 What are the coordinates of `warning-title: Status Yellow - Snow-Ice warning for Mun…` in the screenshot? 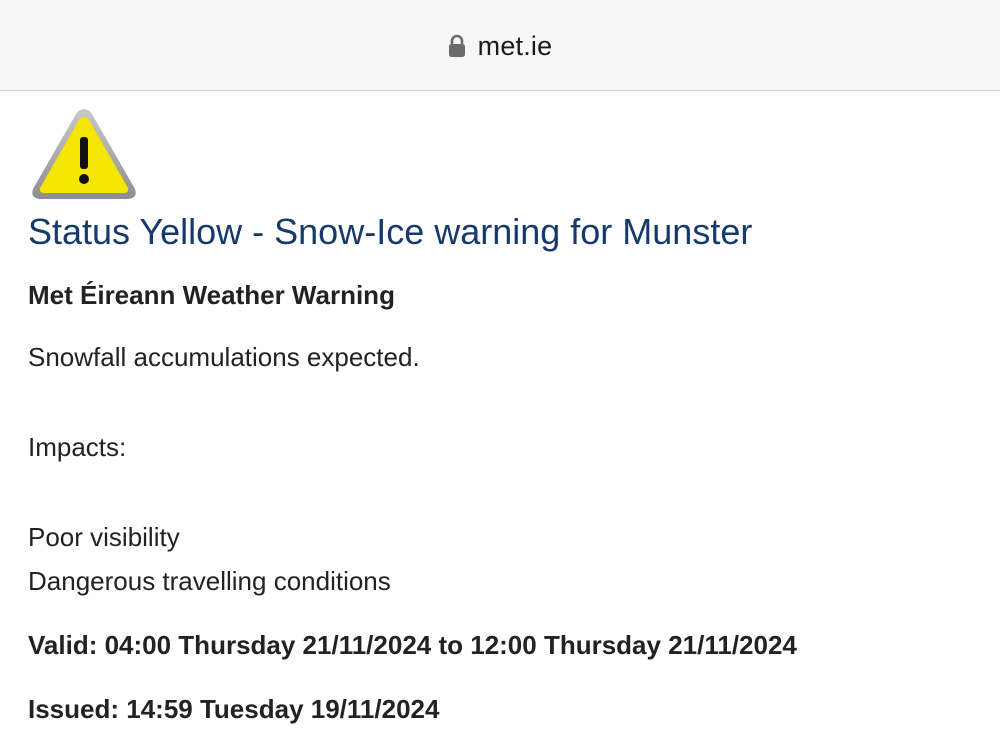 It's located at (390, 232).